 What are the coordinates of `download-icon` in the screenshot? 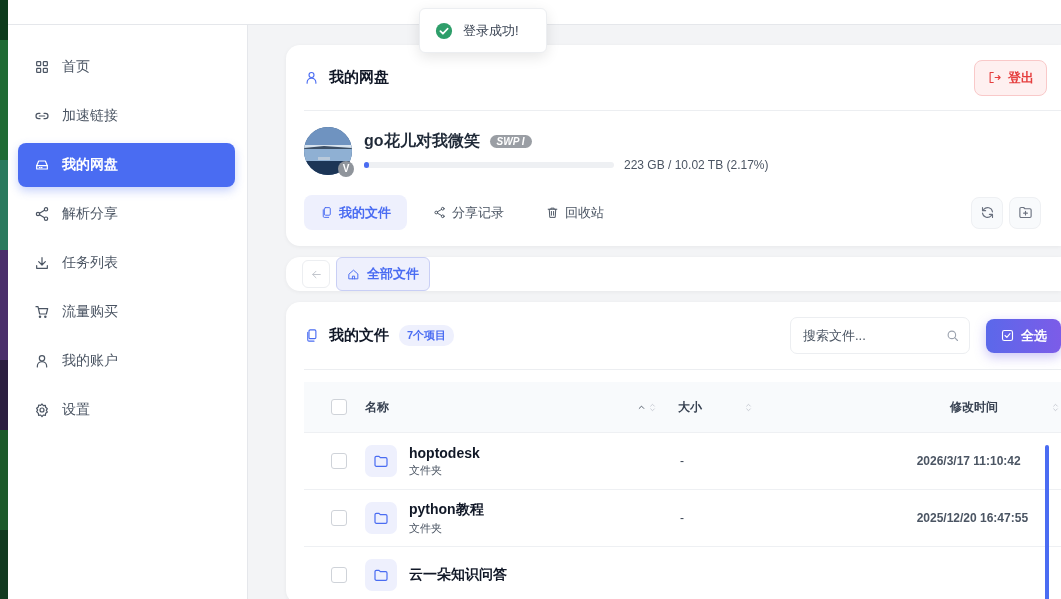 It's located at (42, 263).